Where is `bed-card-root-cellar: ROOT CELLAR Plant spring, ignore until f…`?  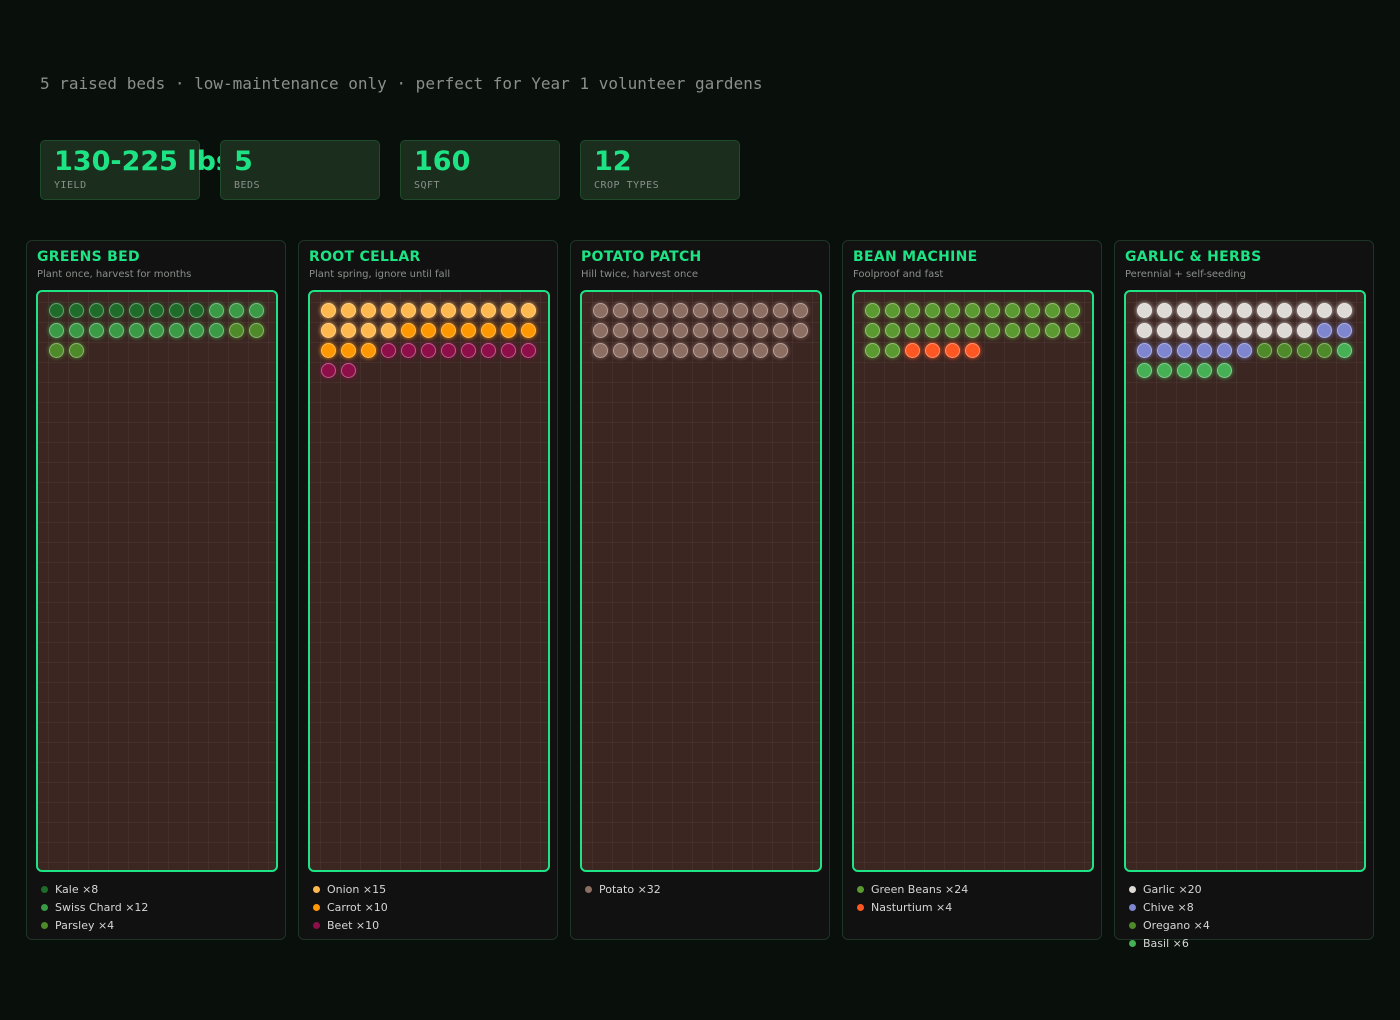 bed-card-root-cellar: ROOT CELLAR Plant spring, ignore until f… is located at coordinates (428, 590).